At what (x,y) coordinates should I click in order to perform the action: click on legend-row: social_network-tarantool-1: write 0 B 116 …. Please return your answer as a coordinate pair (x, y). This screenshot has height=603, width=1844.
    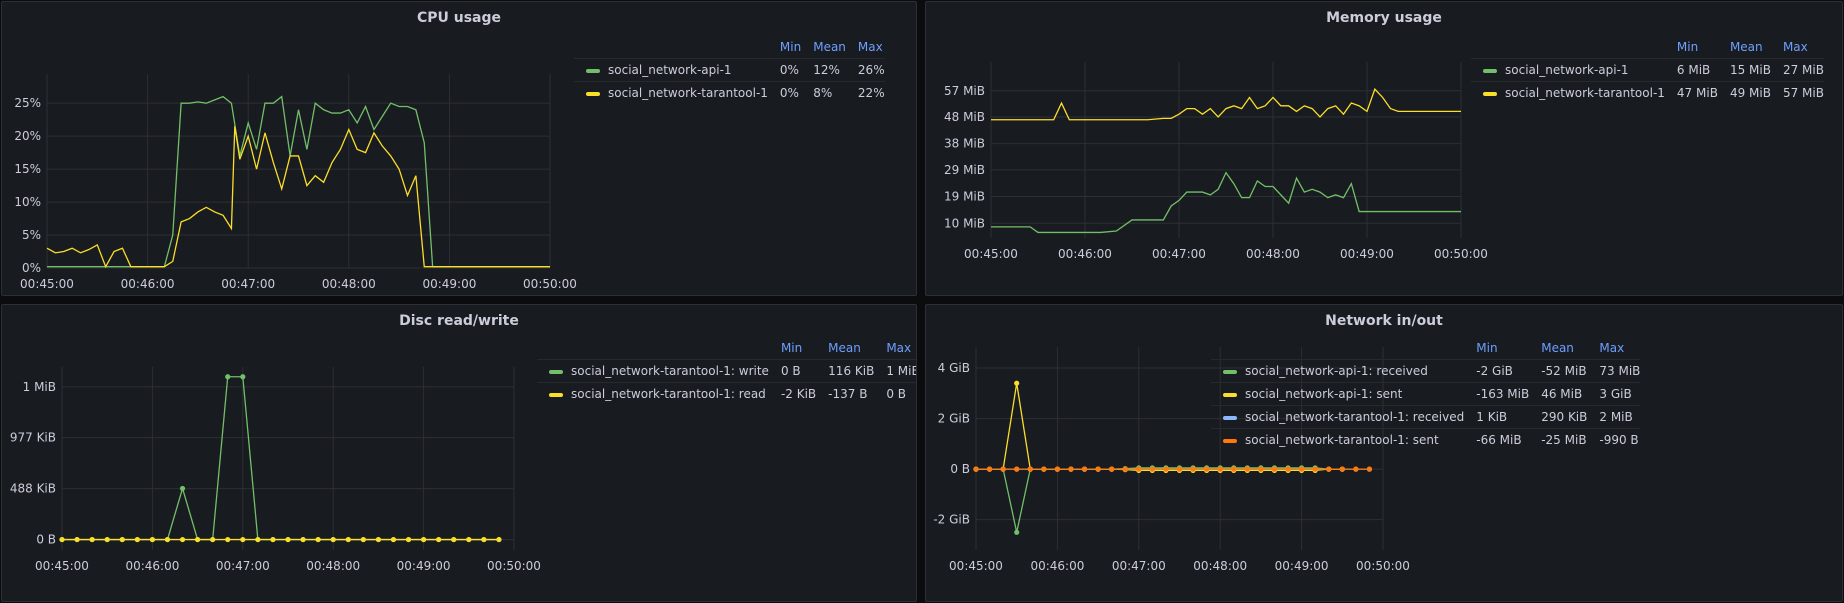
    Looking at the image, I should click on (726, 371).